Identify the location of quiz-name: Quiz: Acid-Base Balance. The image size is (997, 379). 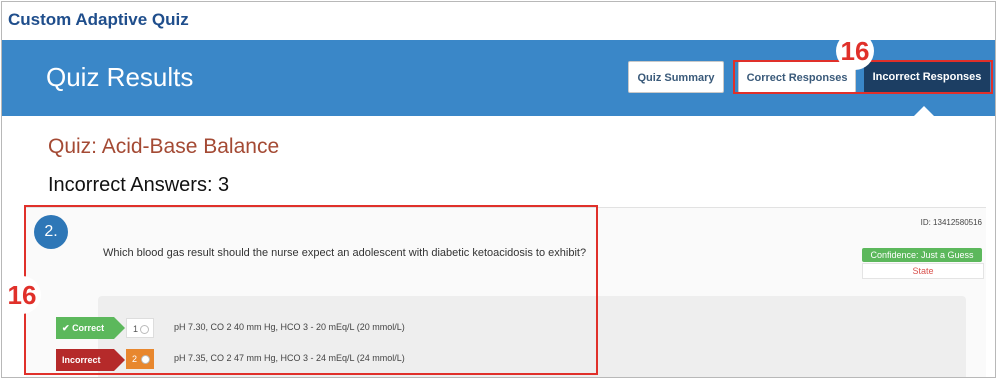
(164, 146).